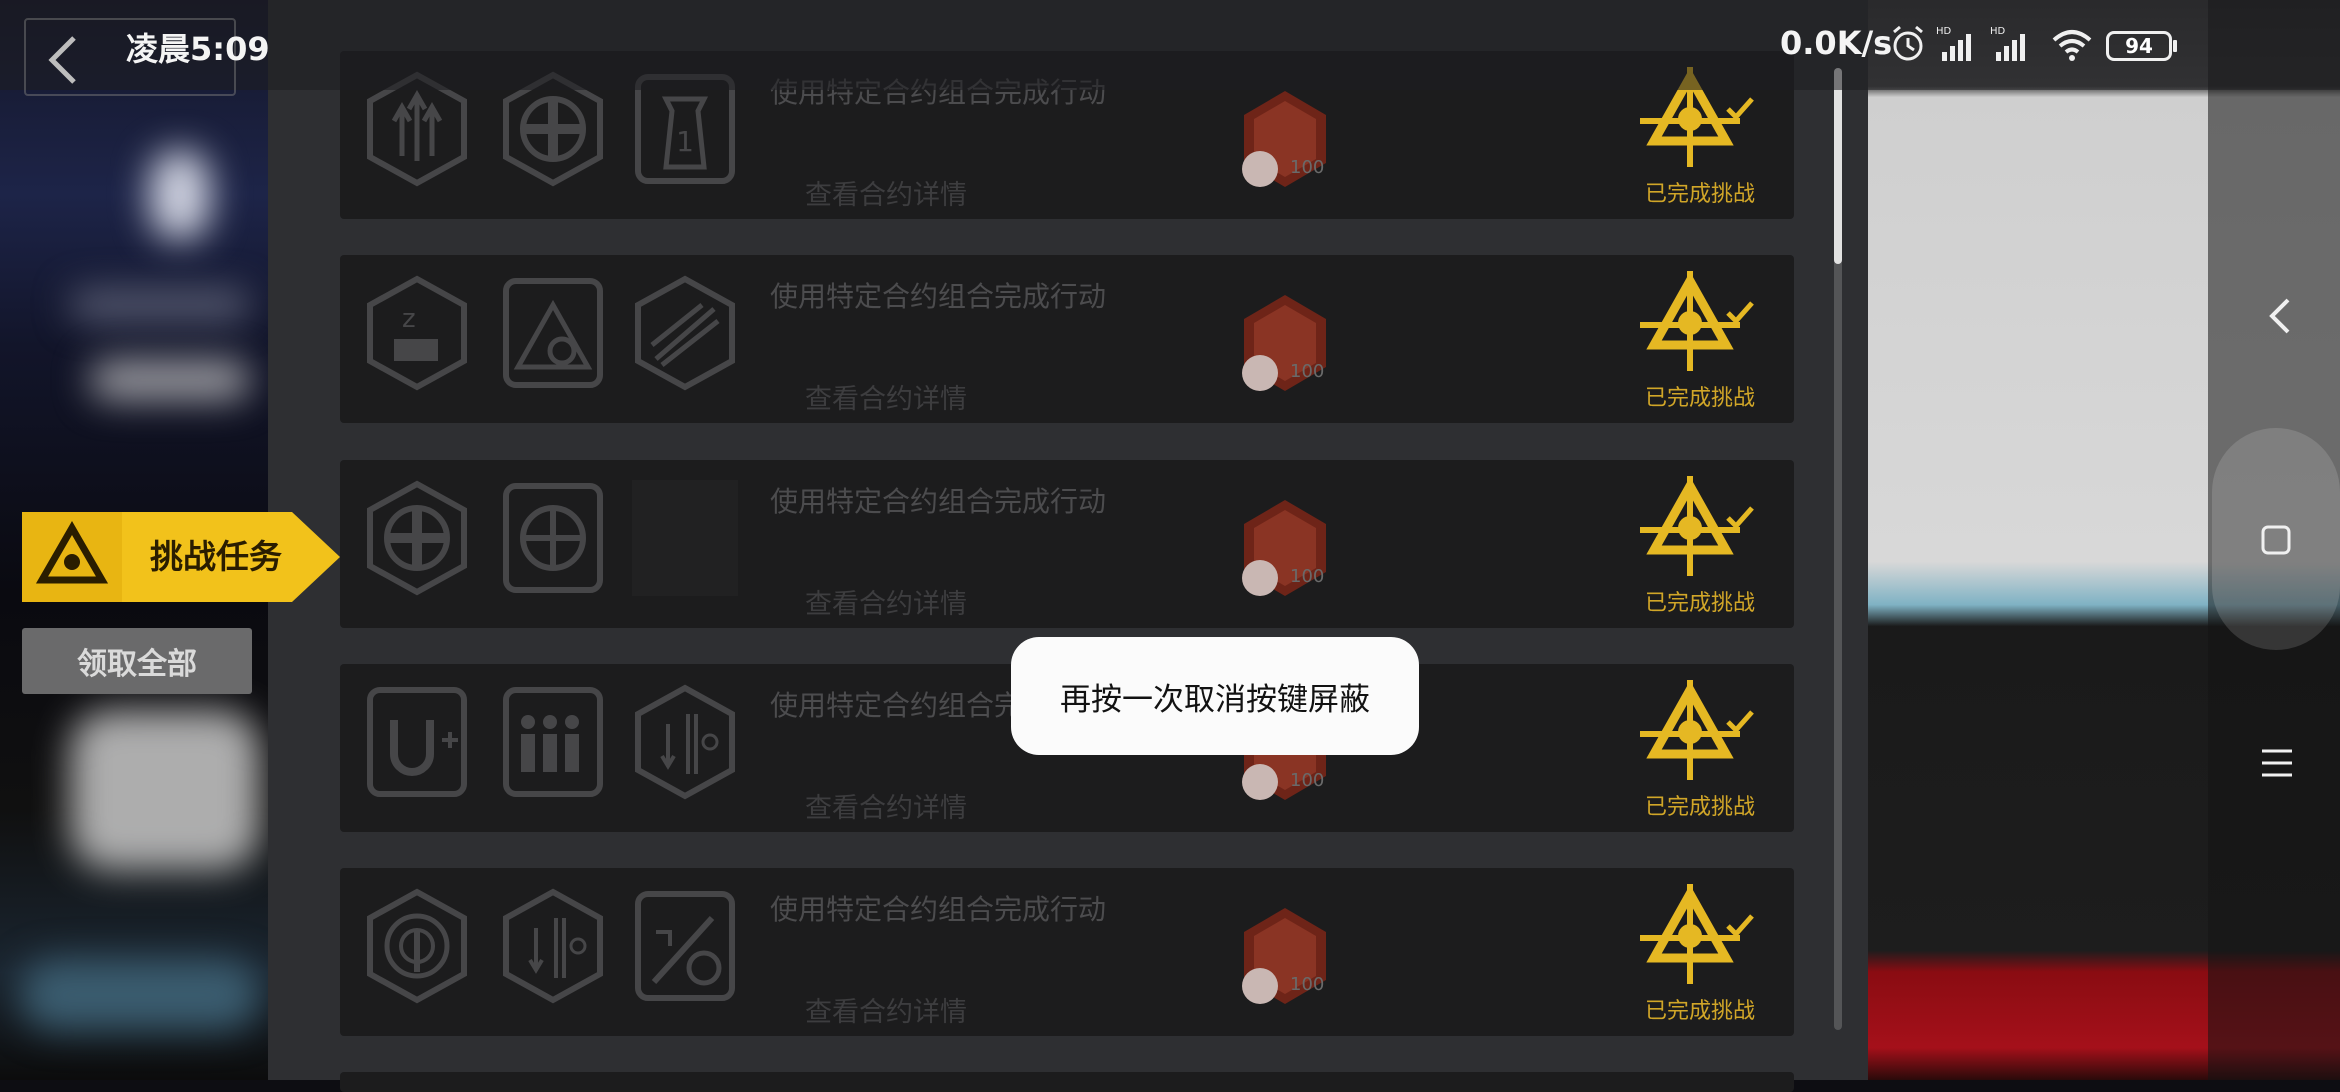  What do you see at coordinates (1836, 43) in the screenshot?
I see `network-speed: 0.0K/s` at bounding box center [1836, 43].